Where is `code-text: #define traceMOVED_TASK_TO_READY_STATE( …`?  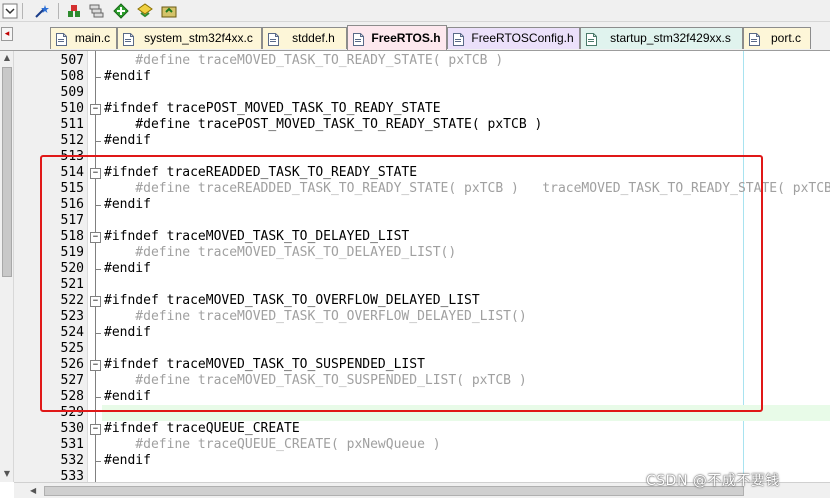 code-text: #define traceMOVED_TASK_TO_READY_STATE( … is located at coordinates (304, 60).